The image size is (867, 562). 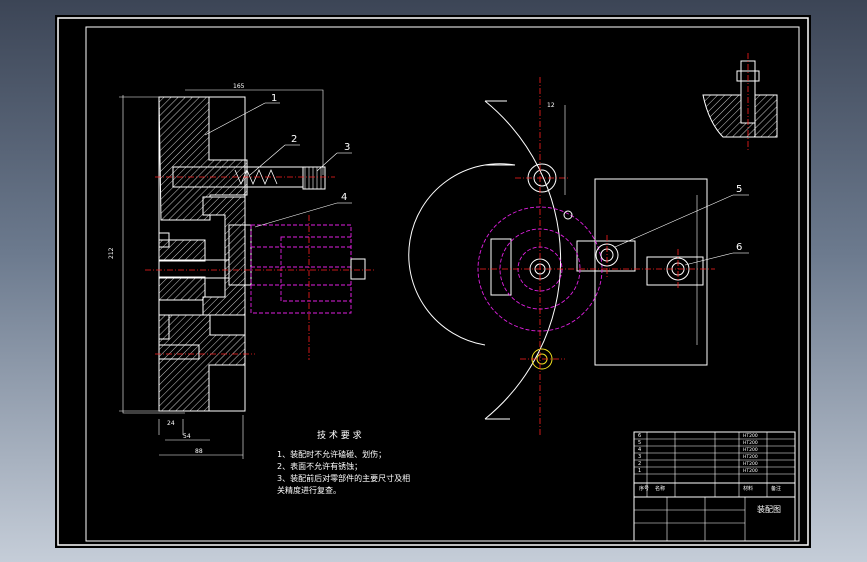 I want to click on tech-item-4: 关精度进行复查。, so click(x=309, y=490).